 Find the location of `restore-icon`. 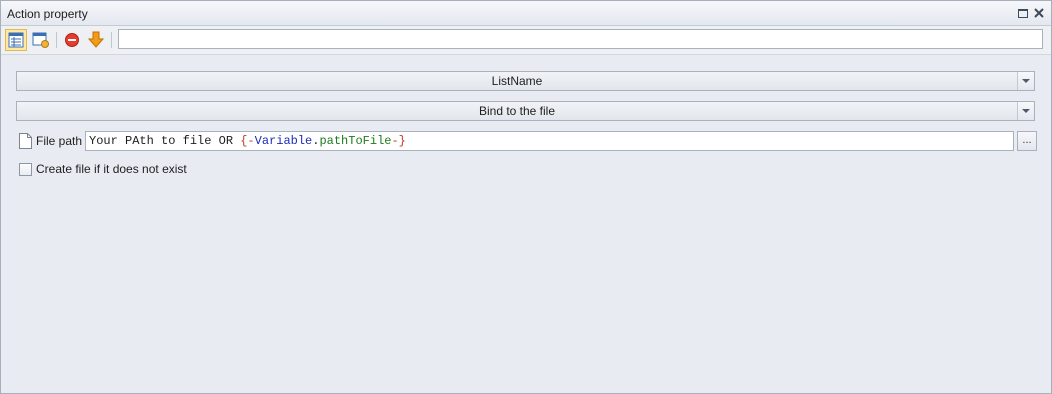

restore-icon is located at coordinates (1022, 13).